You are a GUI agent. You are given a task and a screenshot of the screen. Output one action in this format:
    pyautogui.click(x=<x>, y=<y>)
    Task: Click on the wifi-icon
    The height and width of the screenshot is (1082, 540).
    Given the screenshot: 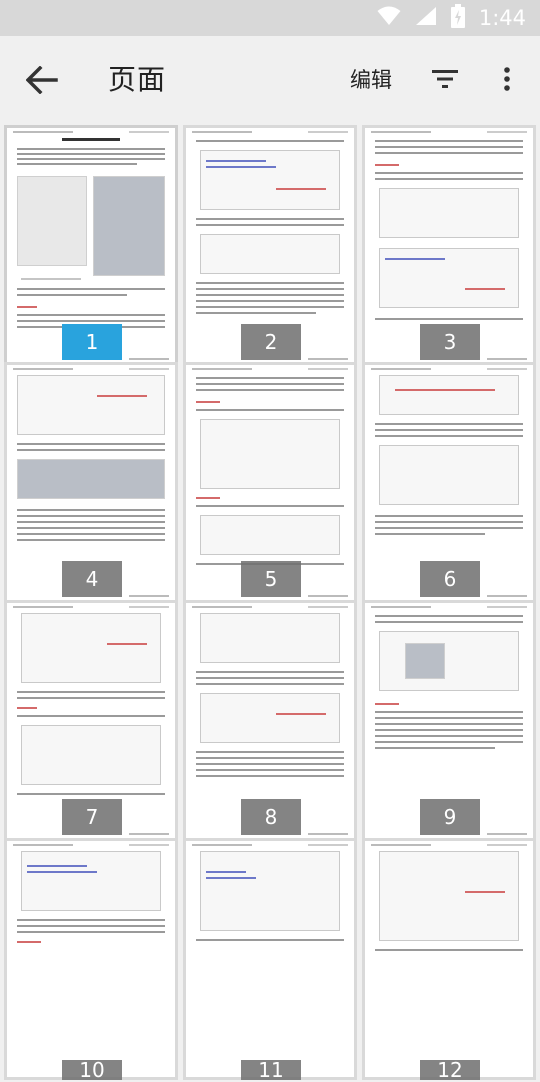 What is the action you would take?
    pyautogui.click(x=389, y=18)
    